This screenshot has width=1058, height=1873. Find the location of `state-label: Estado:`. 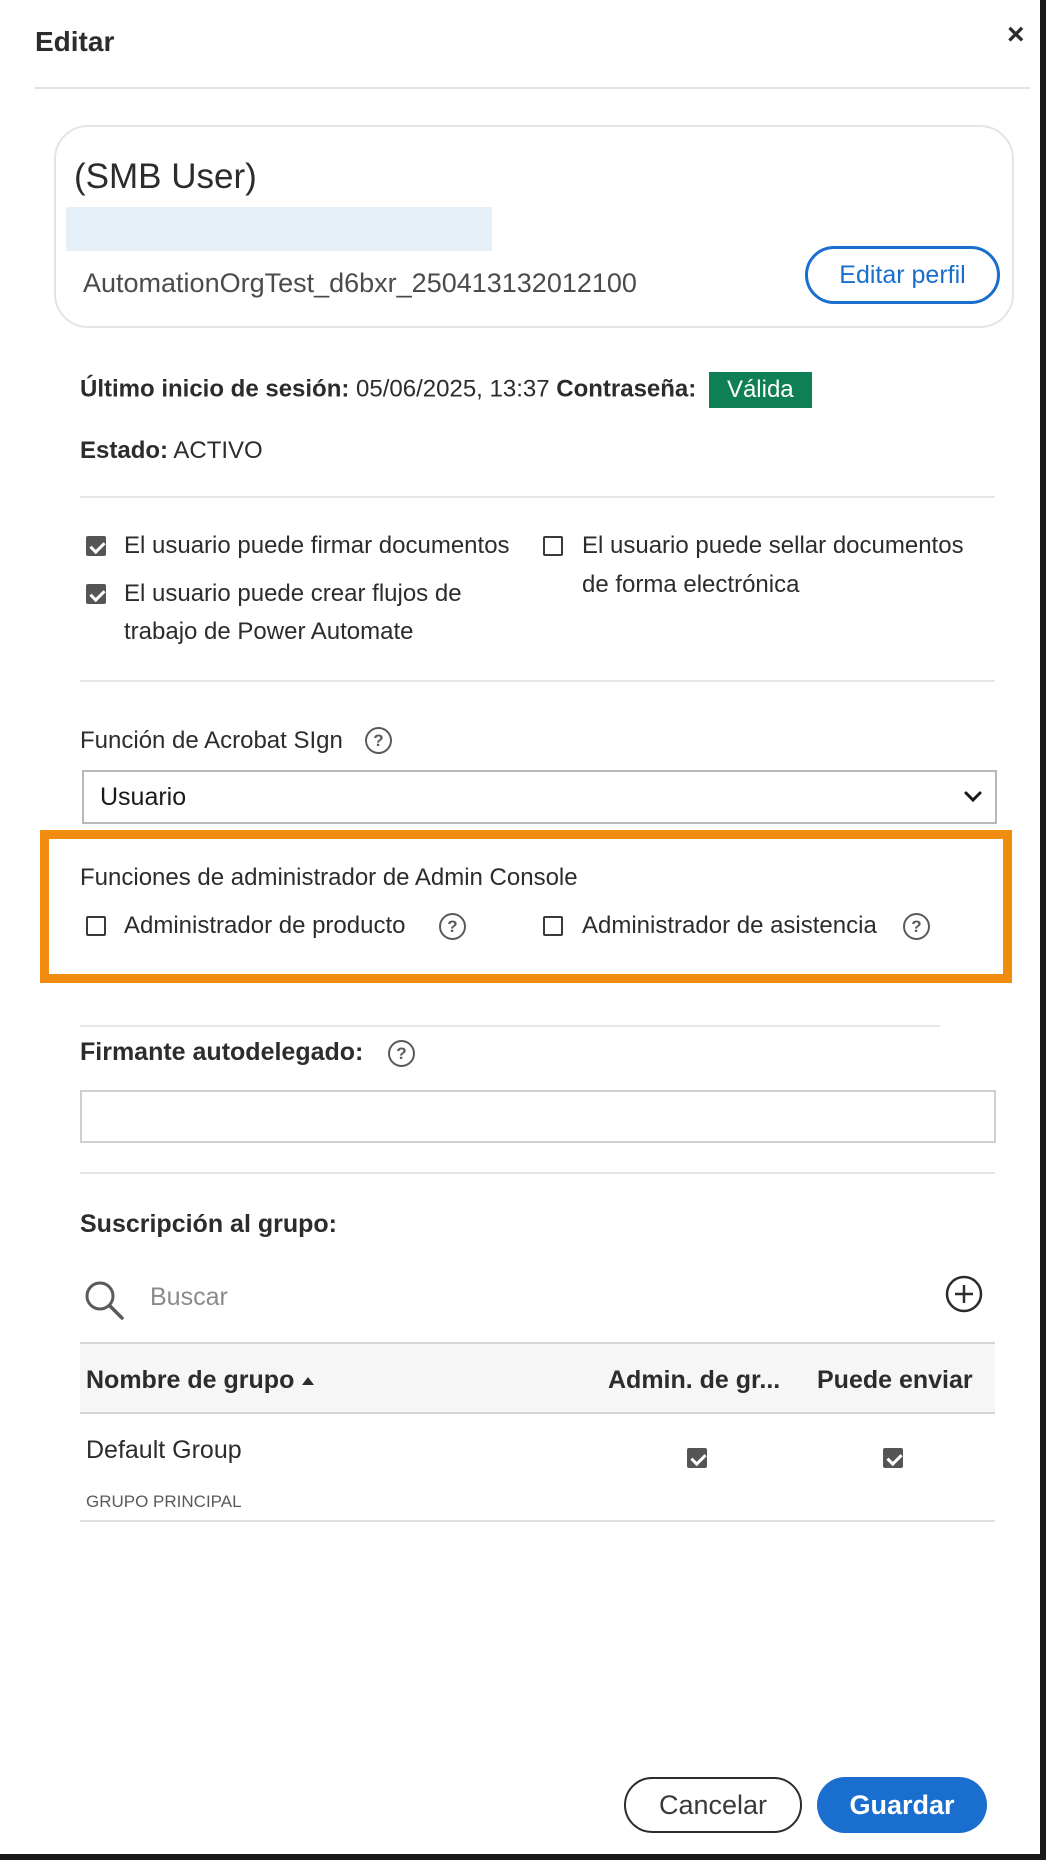

state-label: Estado: is located at coordinates (124, 450).